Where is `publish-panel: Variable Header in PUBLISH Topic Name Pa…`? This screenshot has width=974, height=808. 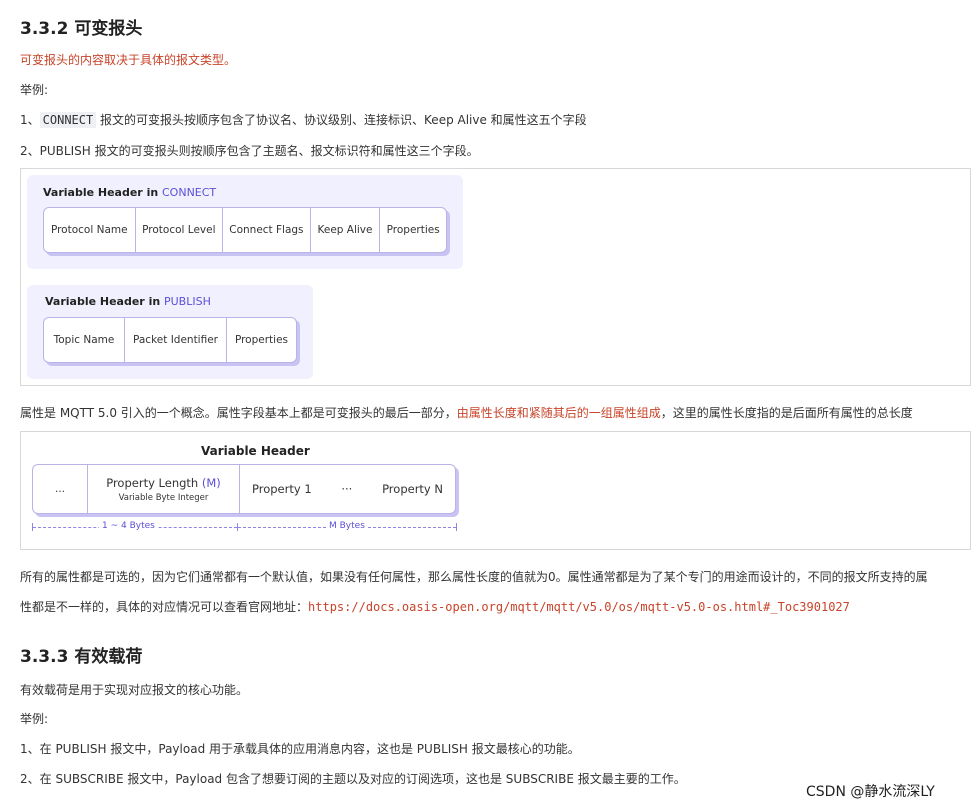
publish-panel: Variable Header in PUBLISH Topic Name Pa… is located at coordinates (170, 332).